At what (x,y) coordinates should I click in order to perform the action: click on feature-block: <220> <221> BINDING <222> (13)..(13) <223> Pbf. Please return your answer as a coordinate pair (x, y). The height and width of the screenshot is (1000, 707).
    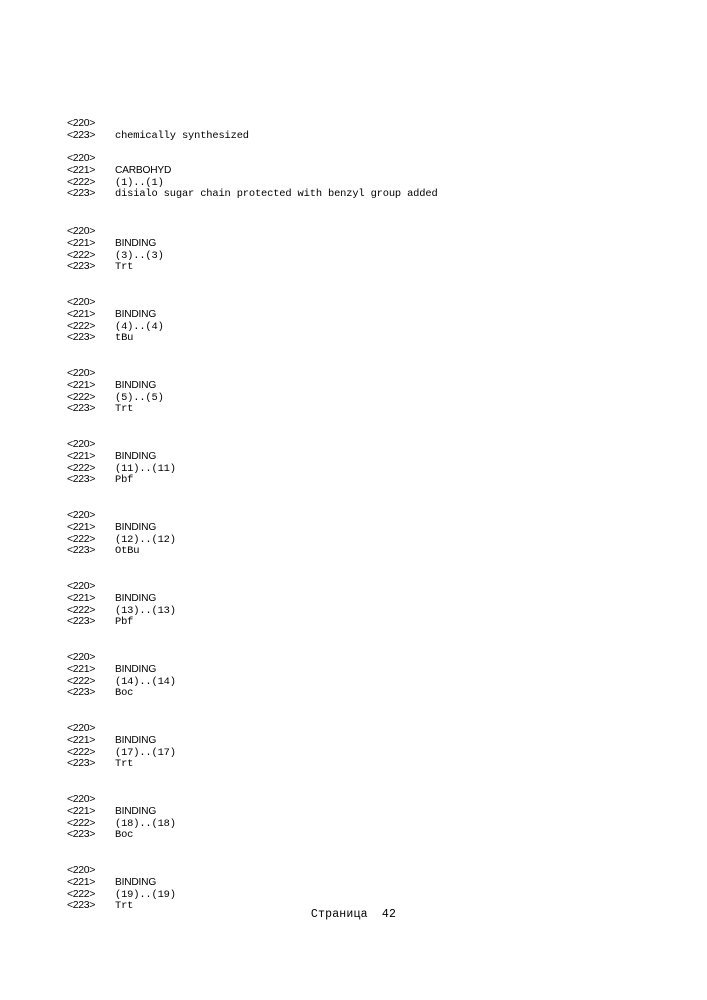
    Looking at the image, I should click on (121, 604).